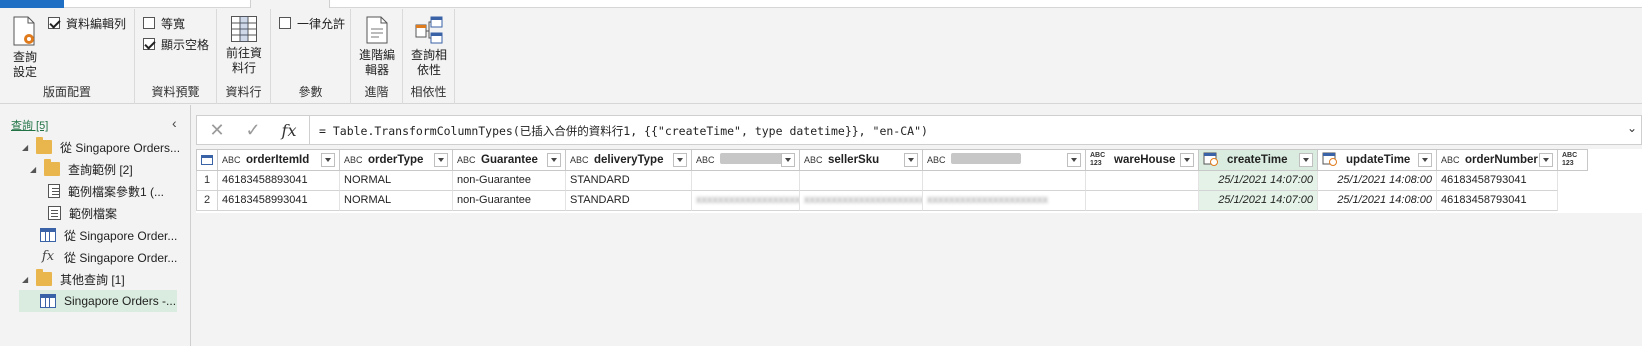 This screenshot has height=346, width=1642. I want to click on column-header-label, so click(750, 160).